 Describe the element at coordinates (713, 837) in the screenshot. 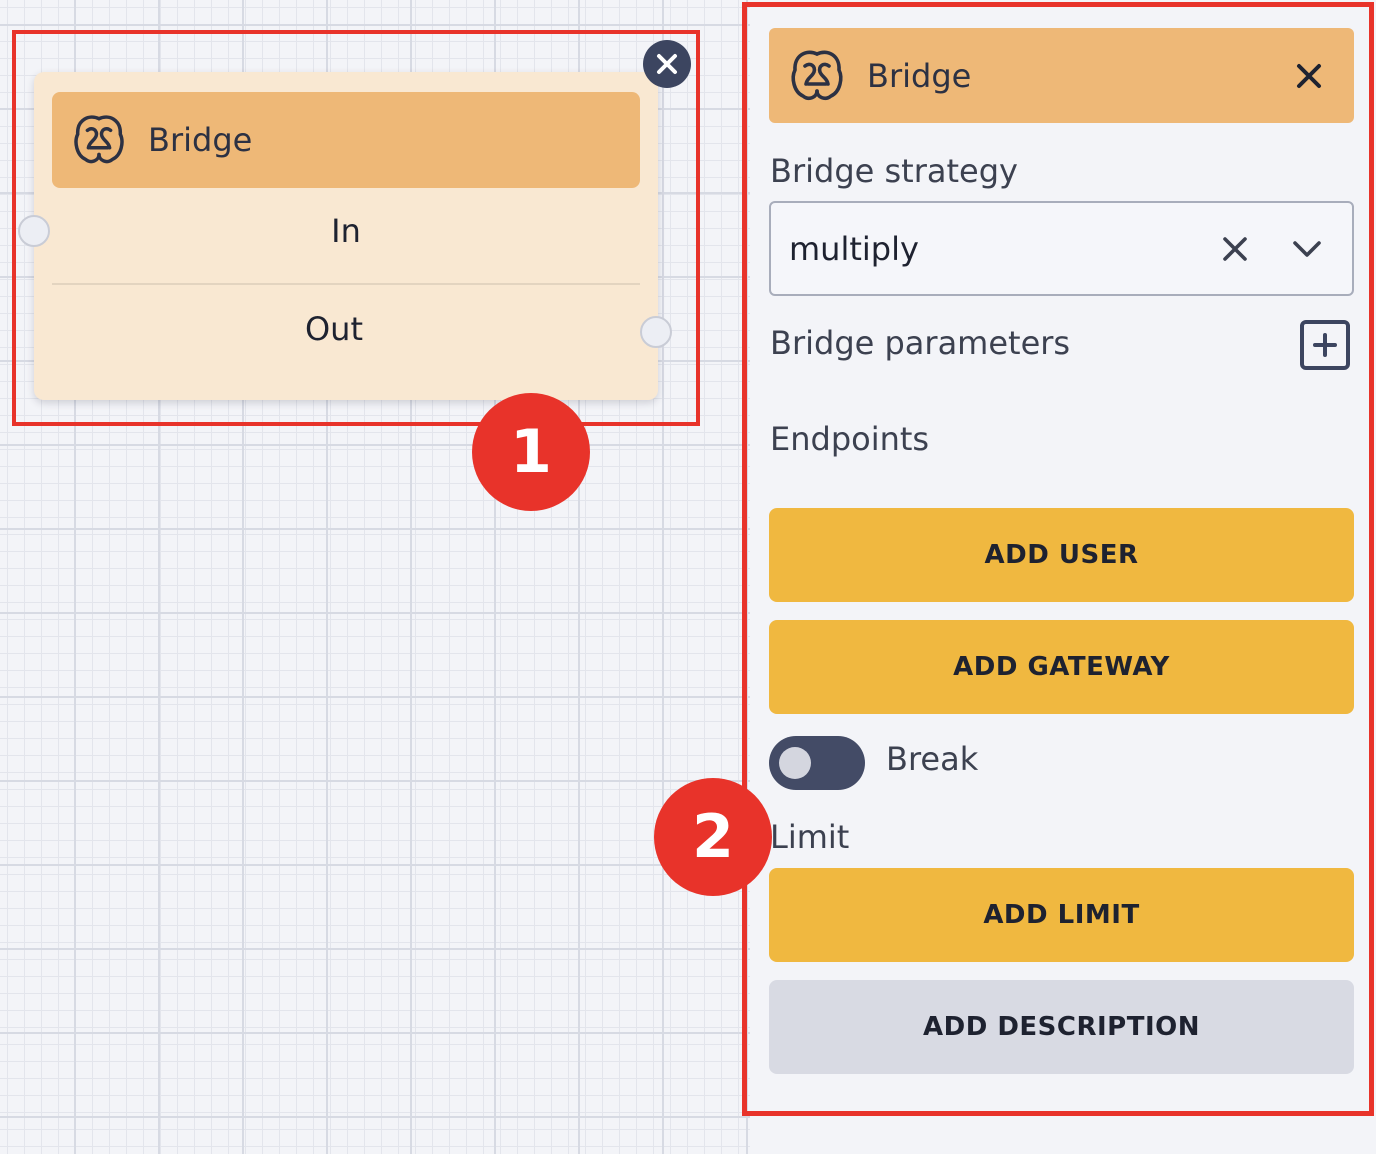

I see `callout-badge-2: 2` at that location.